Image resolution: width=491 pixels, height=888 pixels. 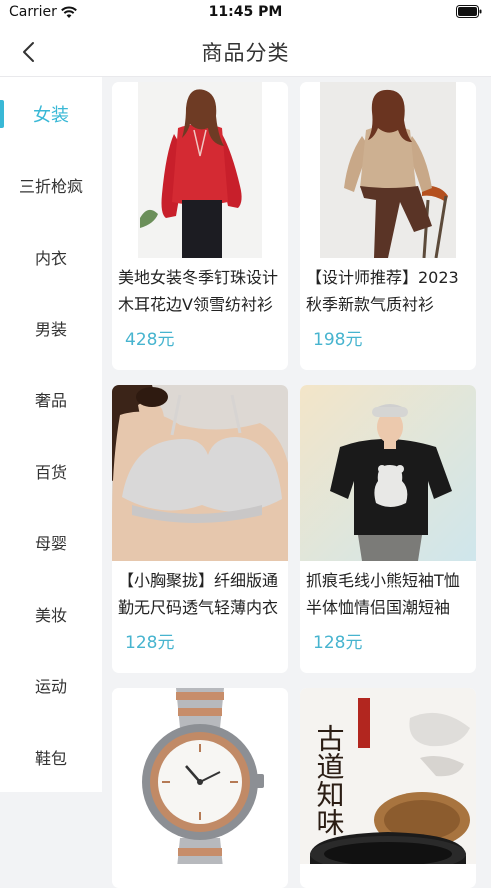 What do you see at coordinates (51, 399) in the screenshot?
I see `category-item-luxury: 奢品` at bounding box center [51, 399].